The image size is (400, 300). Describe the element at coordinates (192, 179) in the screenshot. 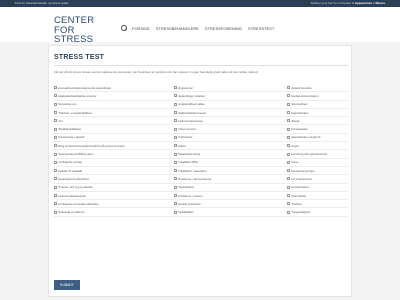

I see `symptom-option: Problemer i tarmsystemet` at that location.